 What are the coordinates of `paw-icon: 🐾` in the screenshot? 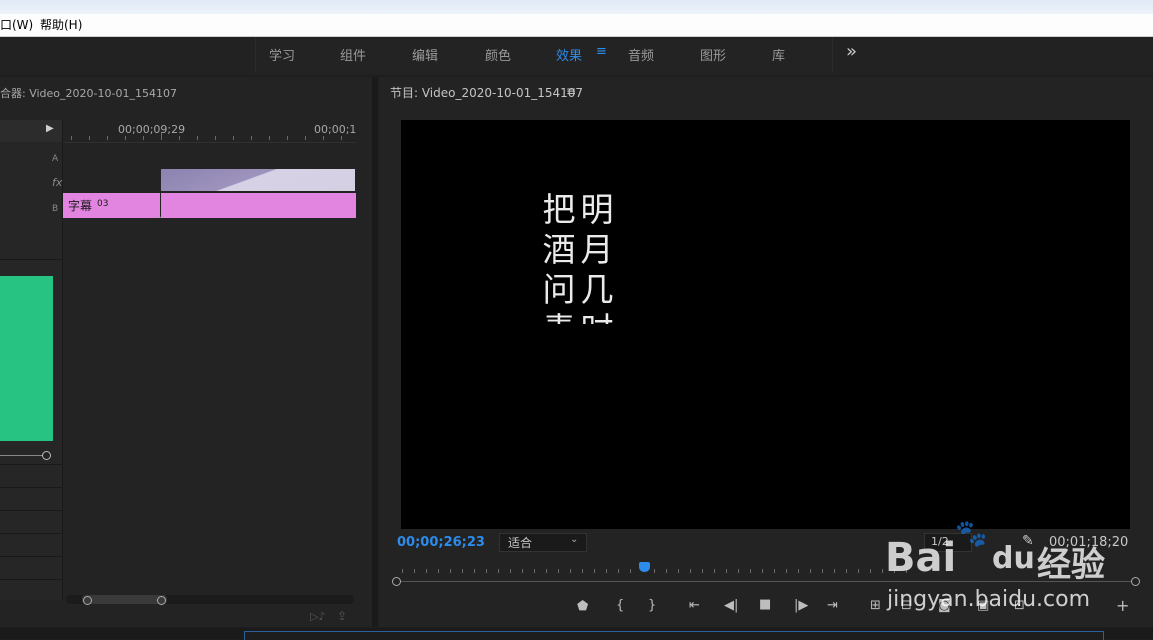 It's located at (971, 534).